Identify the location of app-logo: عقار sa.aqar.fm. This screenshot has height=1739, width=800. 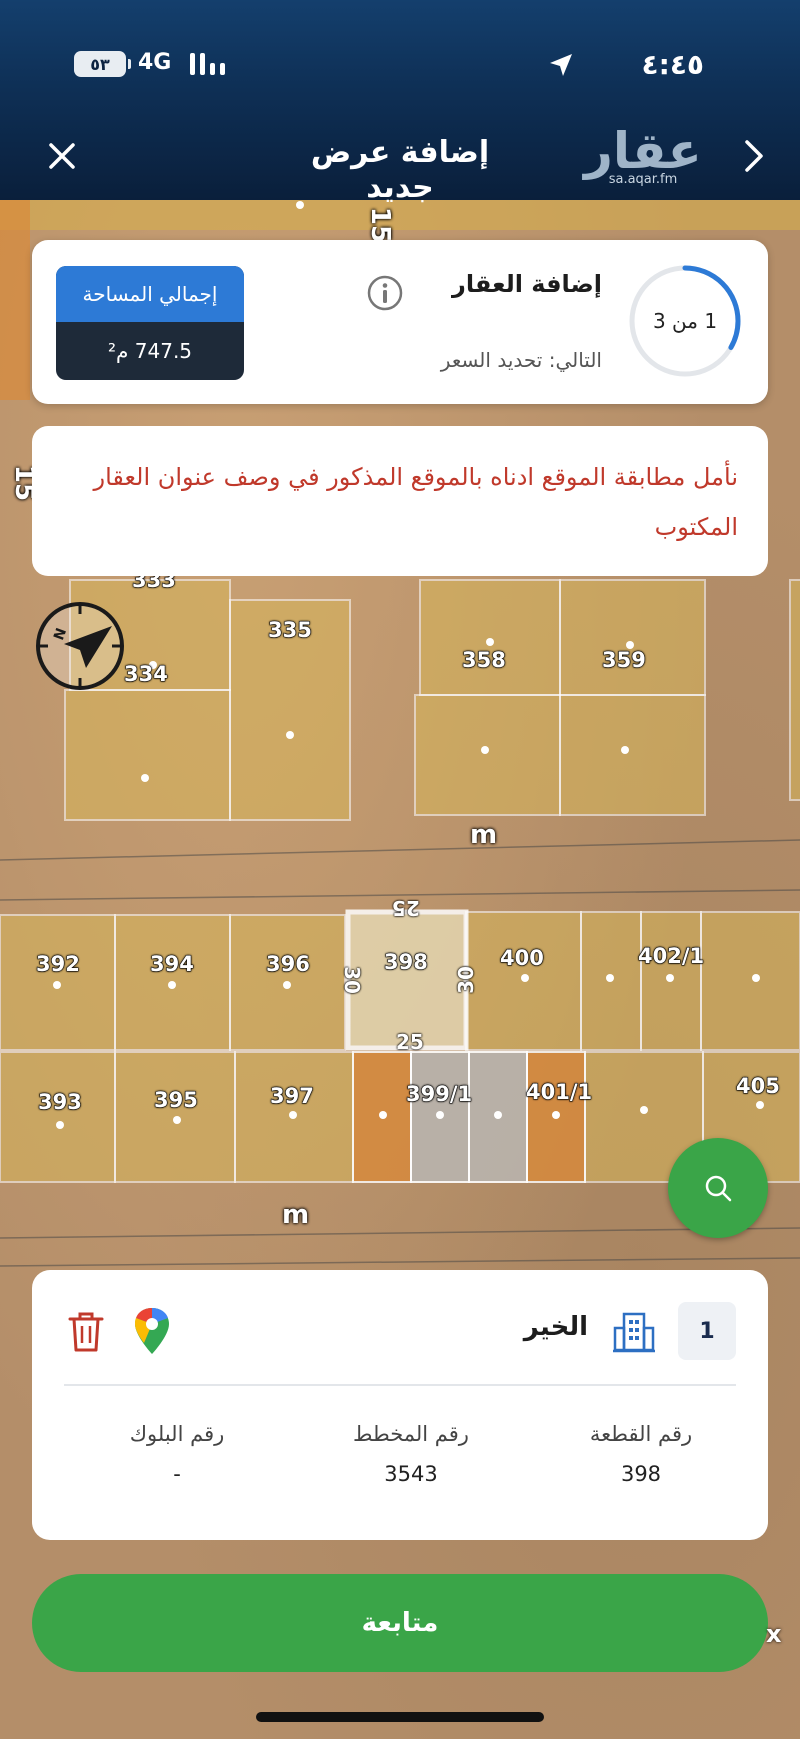
(643, 159).